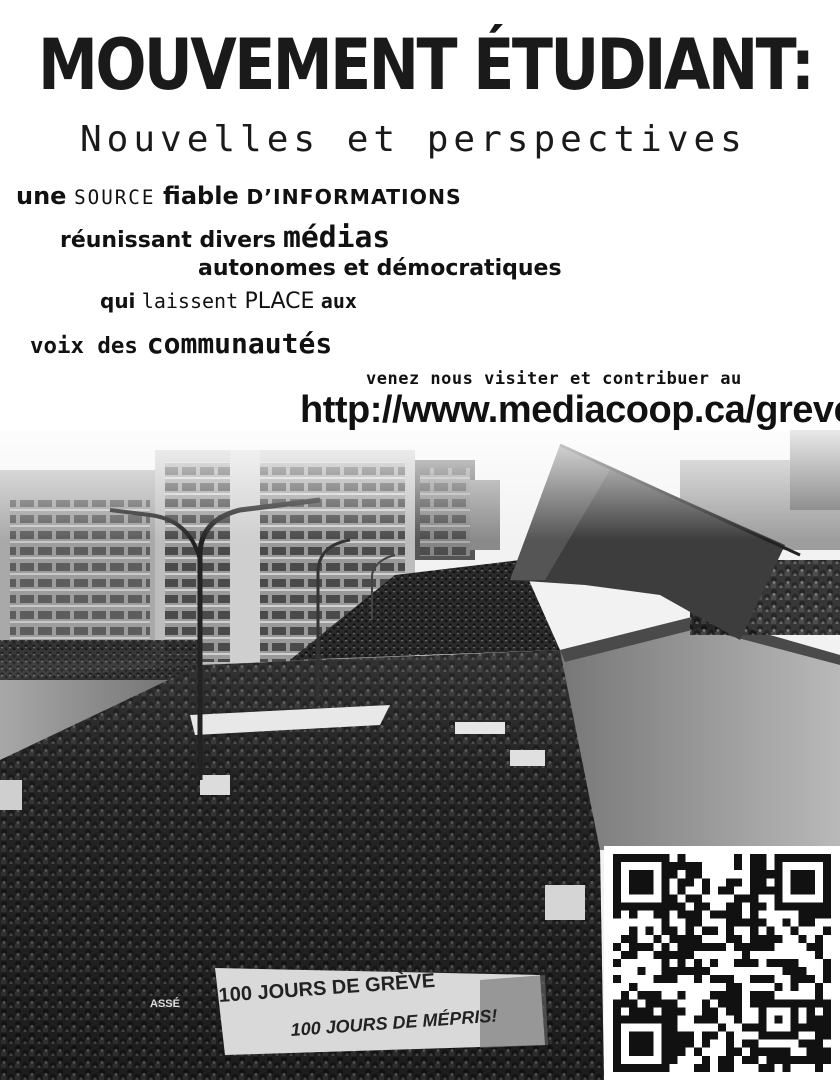  Describe the element at coordinates (115, 197) in the screenshot. I see `tagline-word: SOURCE` at that location.